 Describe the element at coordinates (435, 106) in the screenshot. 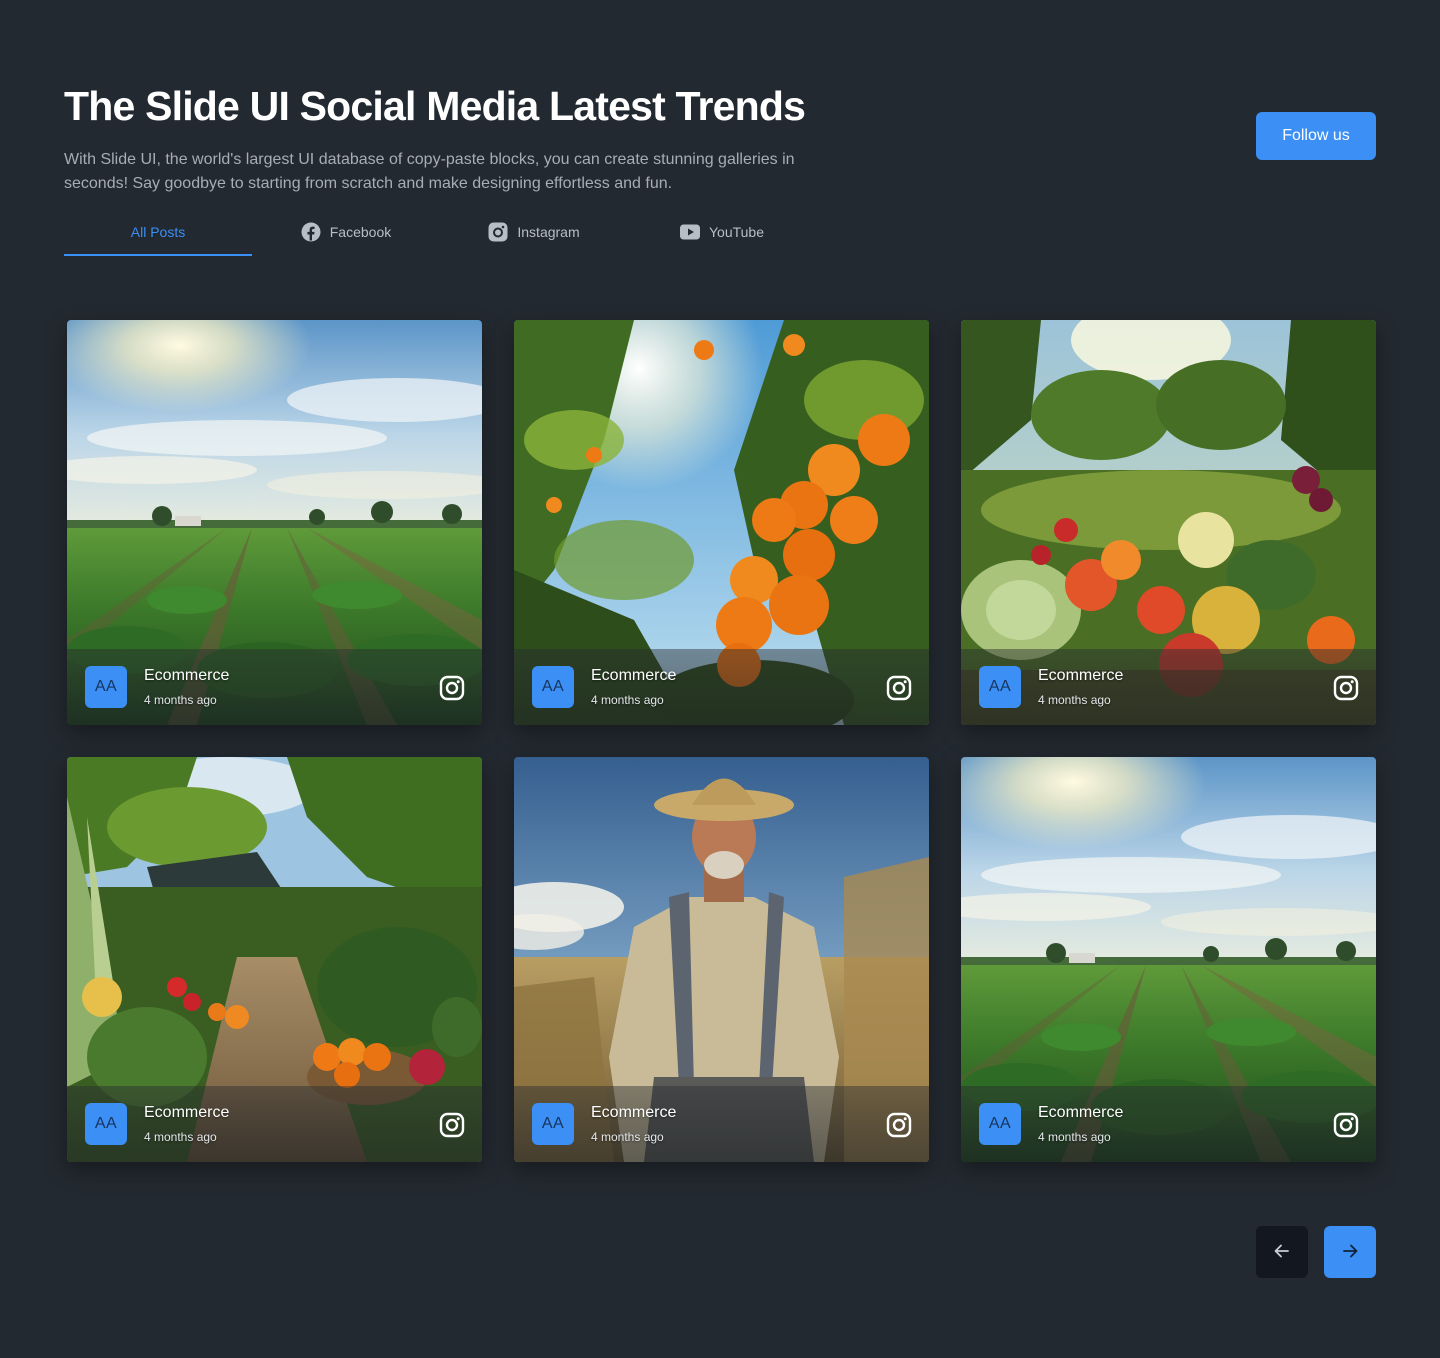

I see `page-title: The Slide UI Social Media Latest Trends` at that location.